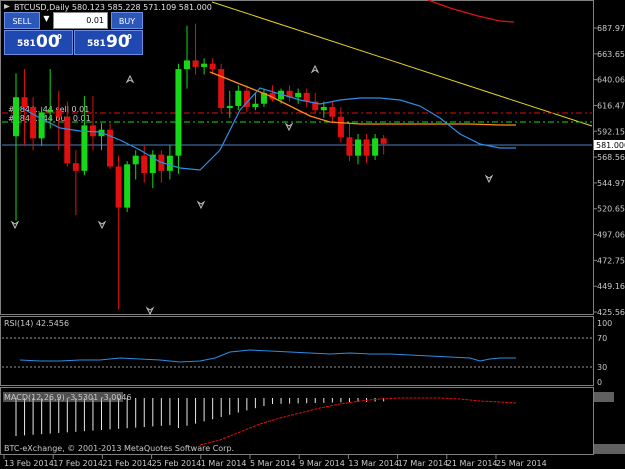  I want to click on buy-price-sup: 0, so click(129, 37).